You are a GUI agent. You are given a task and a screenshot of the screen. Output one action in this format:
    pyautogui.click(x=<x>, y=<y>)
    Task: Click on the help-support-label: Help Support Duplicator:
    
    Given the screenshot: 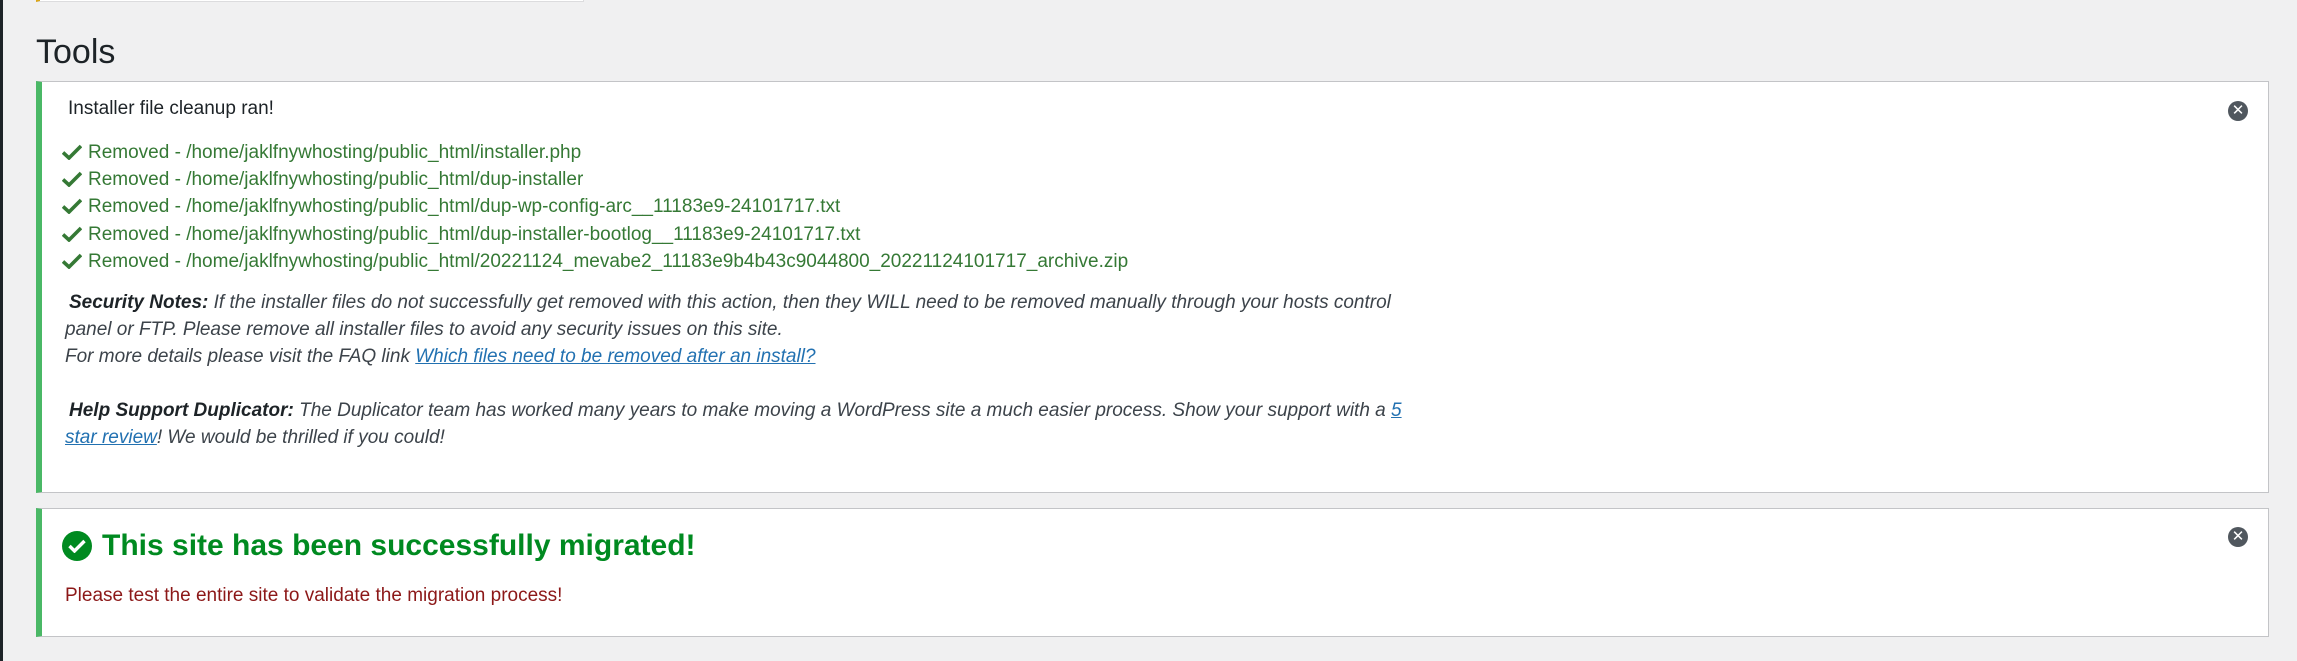 What is the action you would take?
    pyautogui.click(x=181, y=410)
    